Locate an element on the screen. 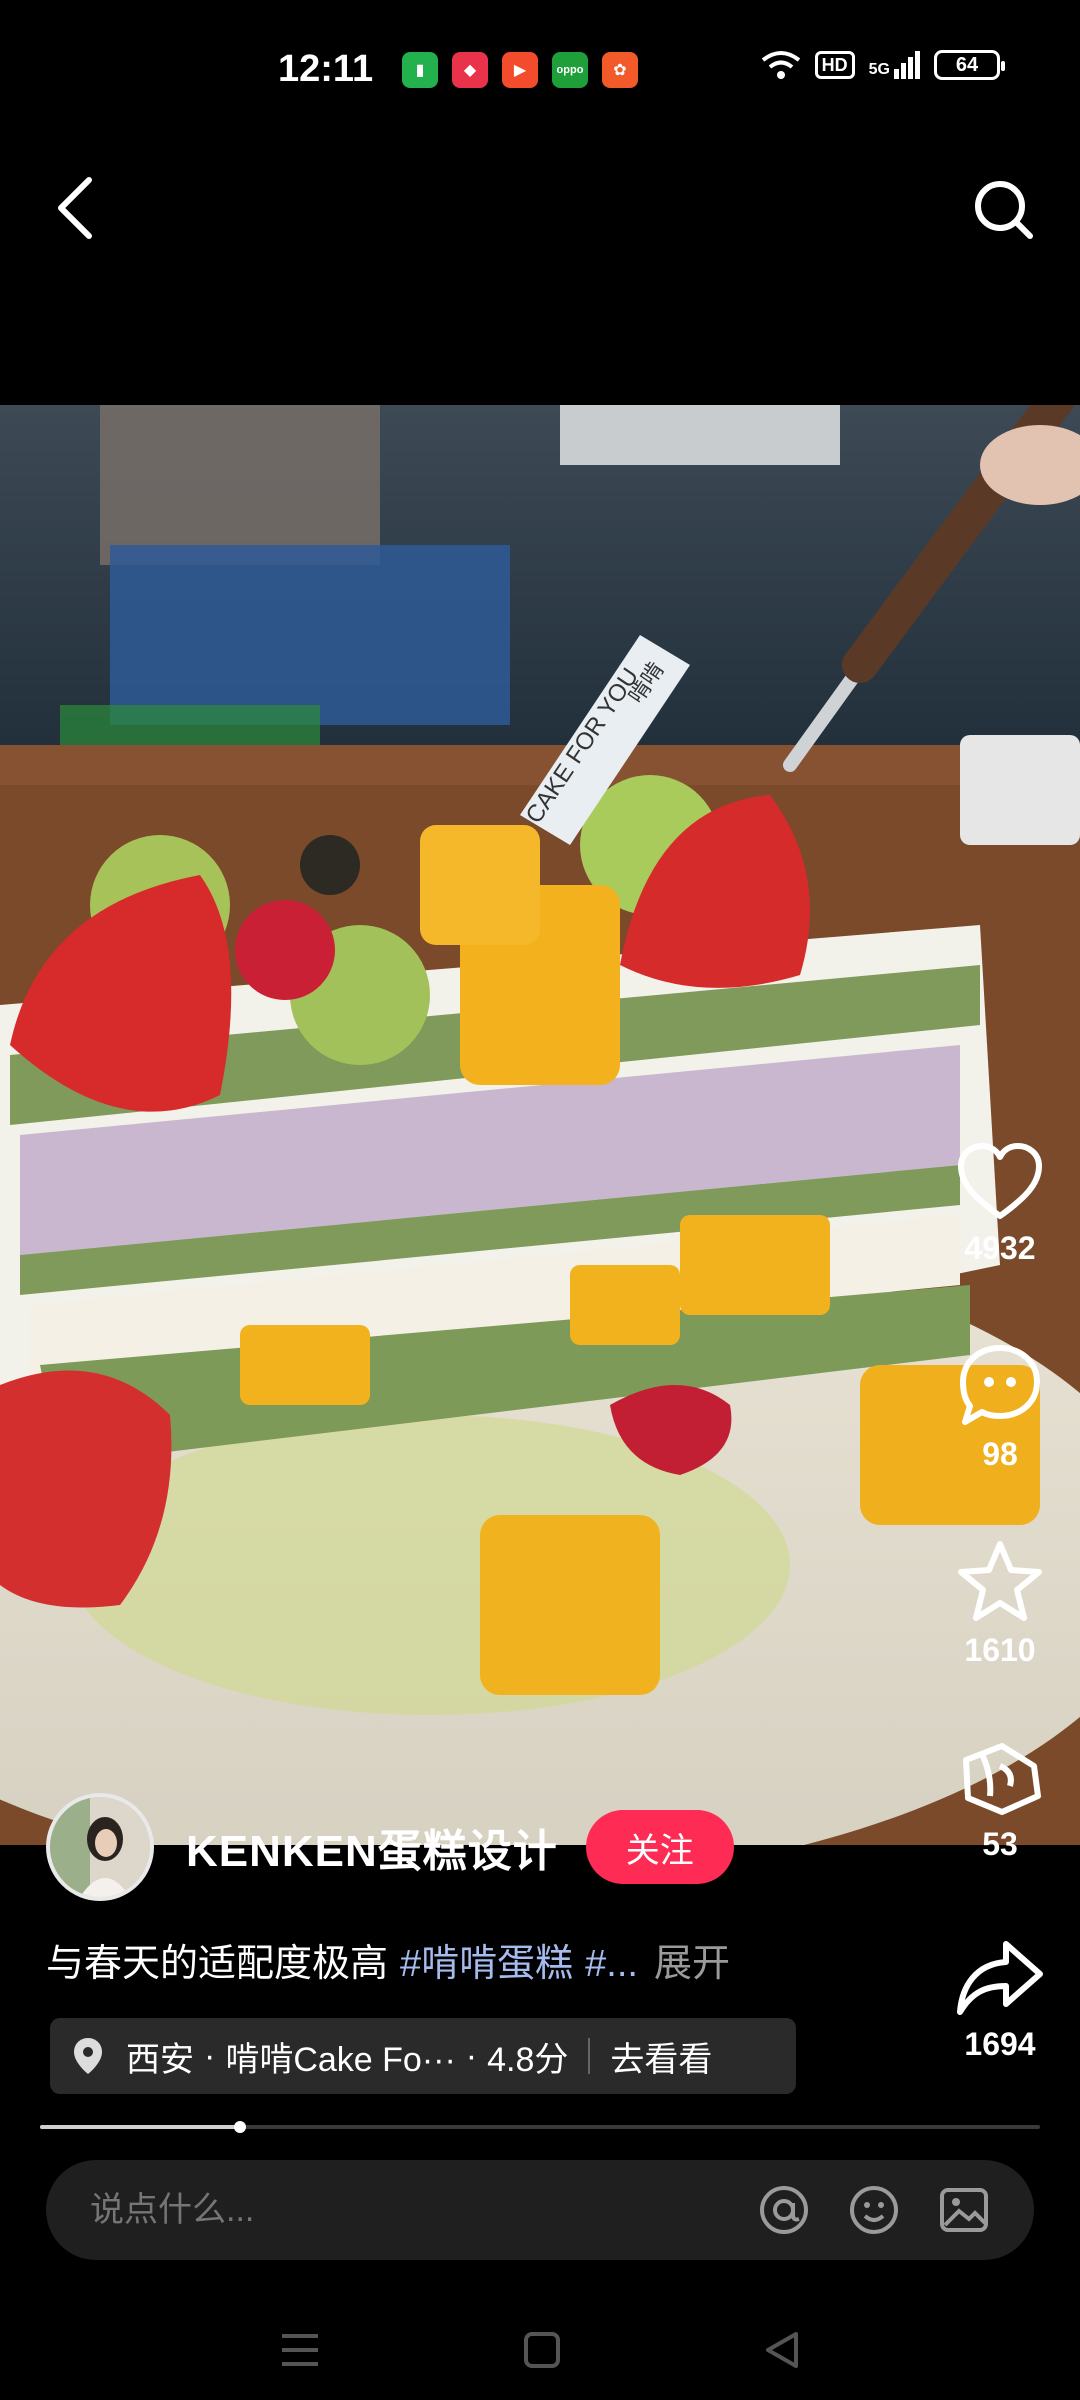 Image resolution: width=1080 pixels, height=2400 pixels. hashtag-link: #啃啃蛋糕 is located at coordinates (486, 1964).